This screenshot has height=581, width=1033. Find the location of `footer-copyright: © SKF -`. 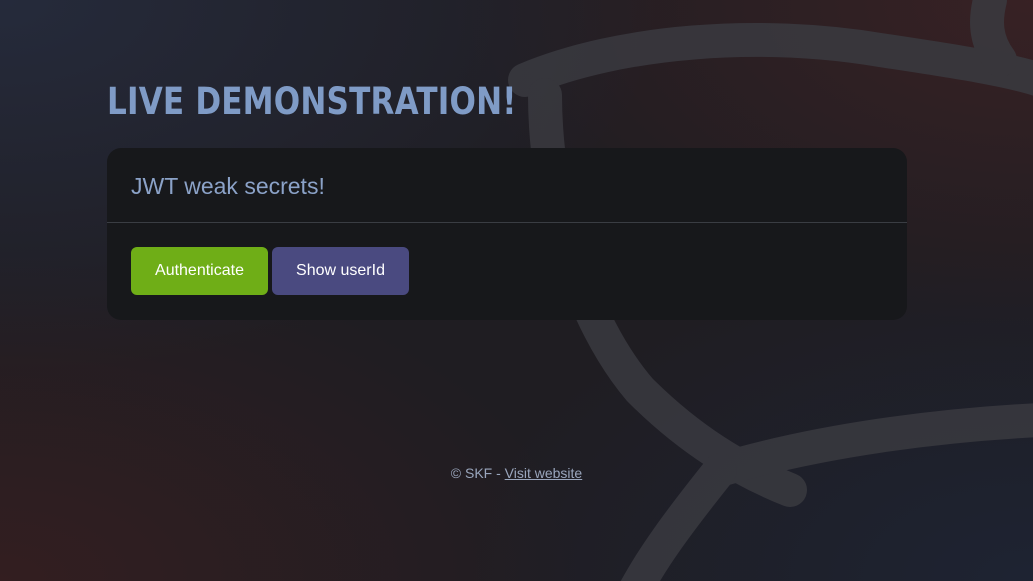

footer-copyright: © SKF - is located at coordinates (477, 473).